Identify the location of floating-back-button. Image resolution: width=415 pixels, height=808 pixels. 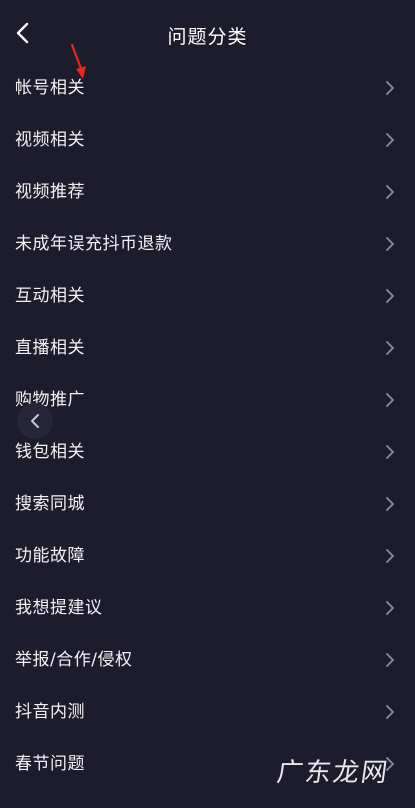
(35, 421).